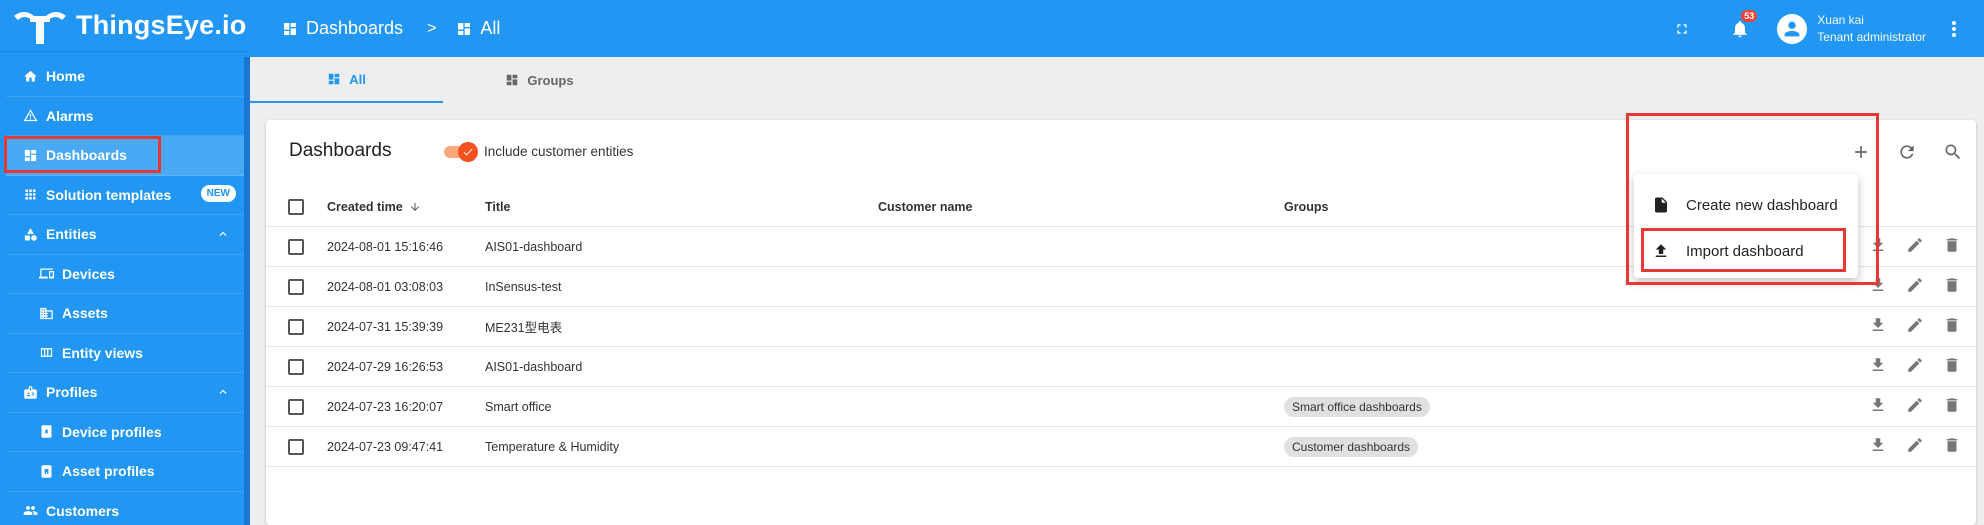  I want to click on sidebar-item-assets: Assets, so click(125, 314).